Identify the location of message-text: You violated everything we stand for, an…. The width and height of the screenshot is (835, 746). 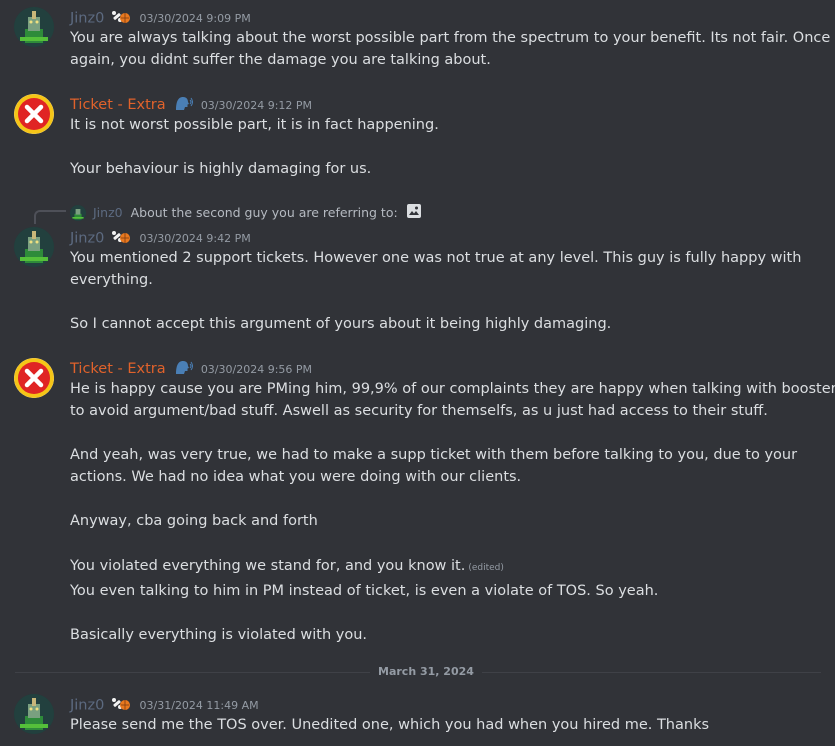
(287, 567).